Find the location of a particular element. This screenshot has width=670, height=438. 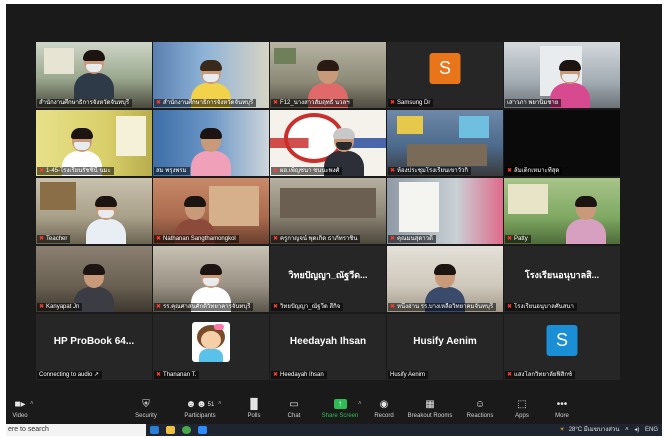

security-button: ⛨ Security is located at coordinates (146, 409).